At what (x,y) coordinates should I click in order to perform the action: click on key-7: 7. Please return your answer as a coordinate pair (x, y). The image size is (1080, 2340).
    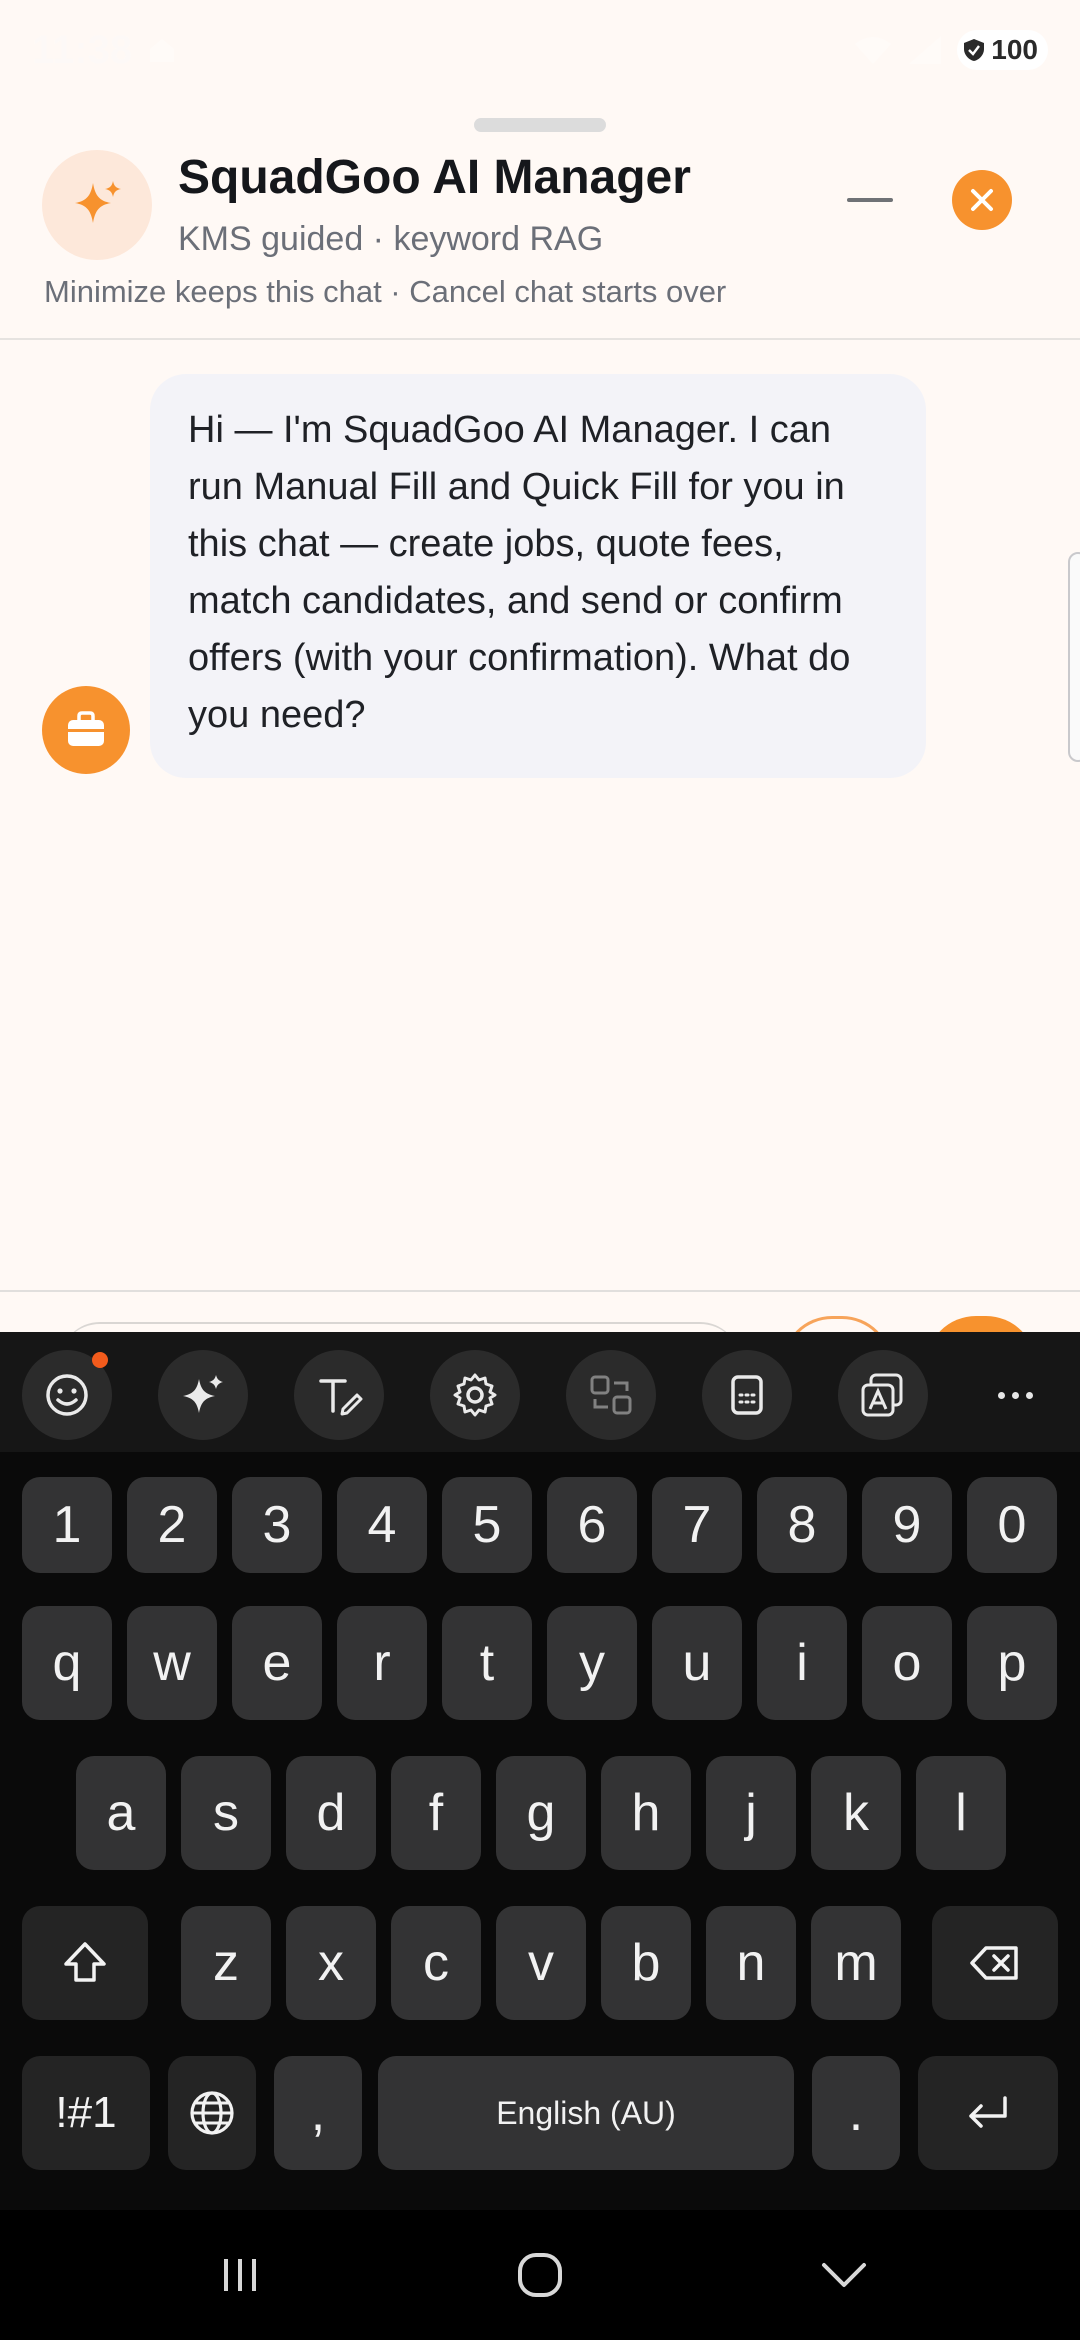
    Looking at the image, I should click on (697, 1525).